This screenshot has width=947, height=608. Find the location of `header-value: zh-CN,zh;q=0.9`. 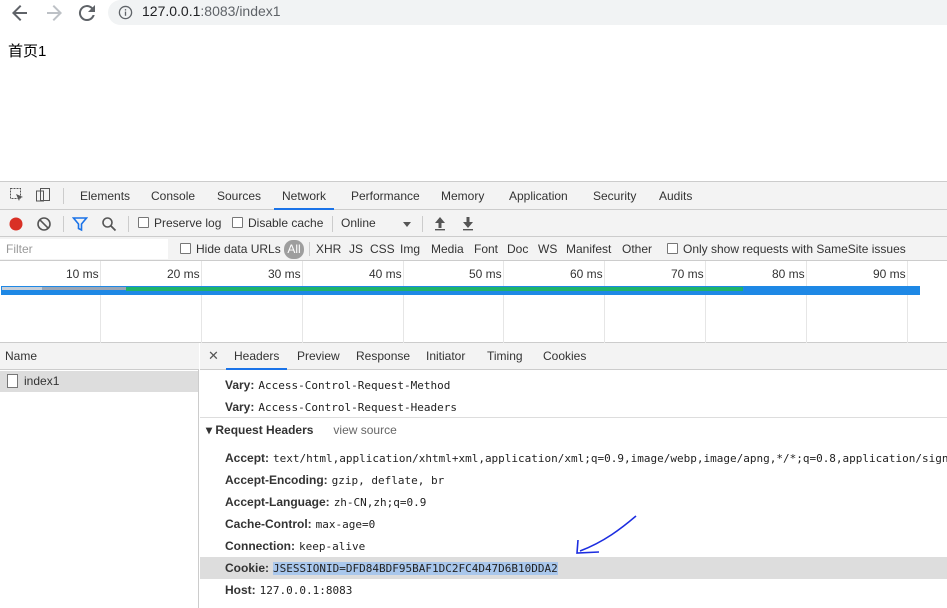

header-value: zh-CN,zh;q=0.9 is located at coordinates (380, 502).